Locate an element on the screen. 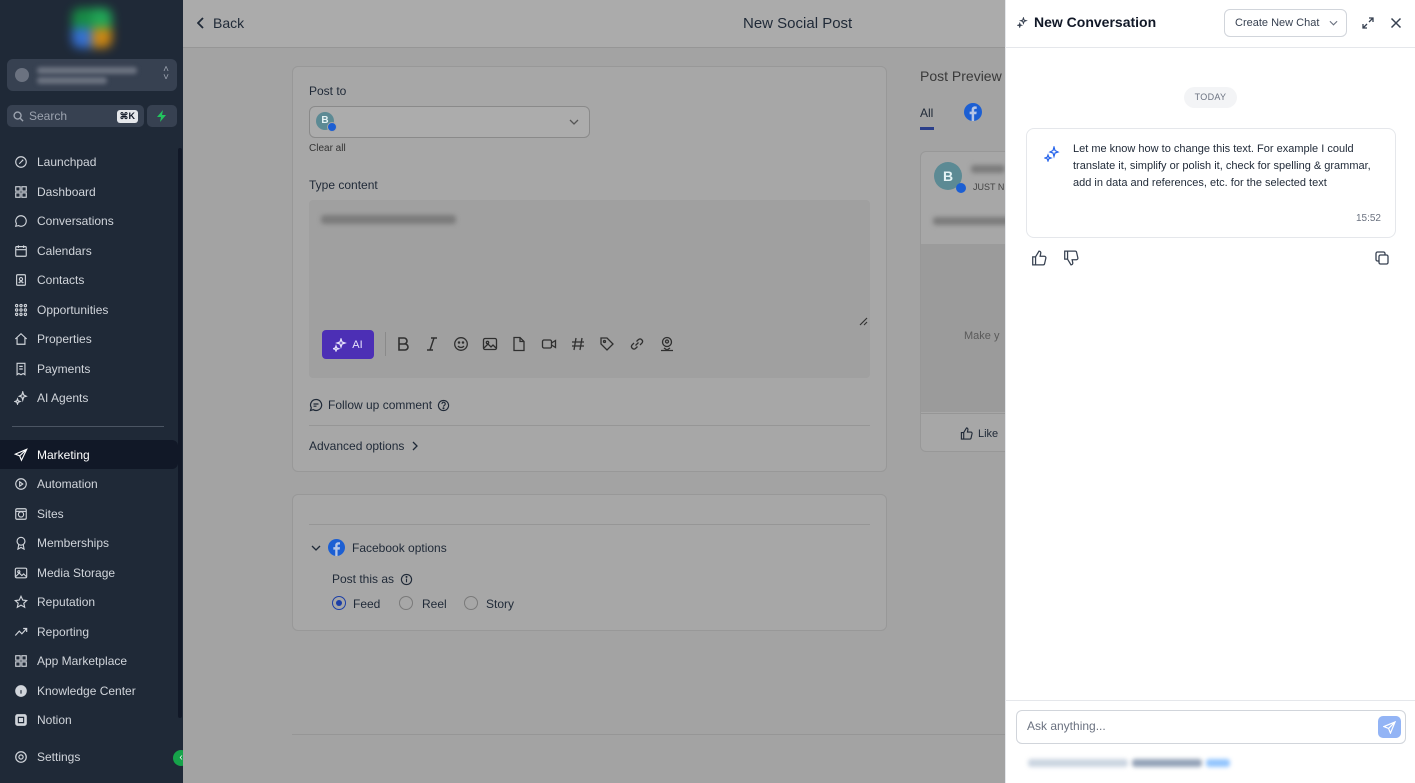 This screenshot has width=1415, height=783. sidebar-item-sites: Sites is located at coordinates (89, 513).